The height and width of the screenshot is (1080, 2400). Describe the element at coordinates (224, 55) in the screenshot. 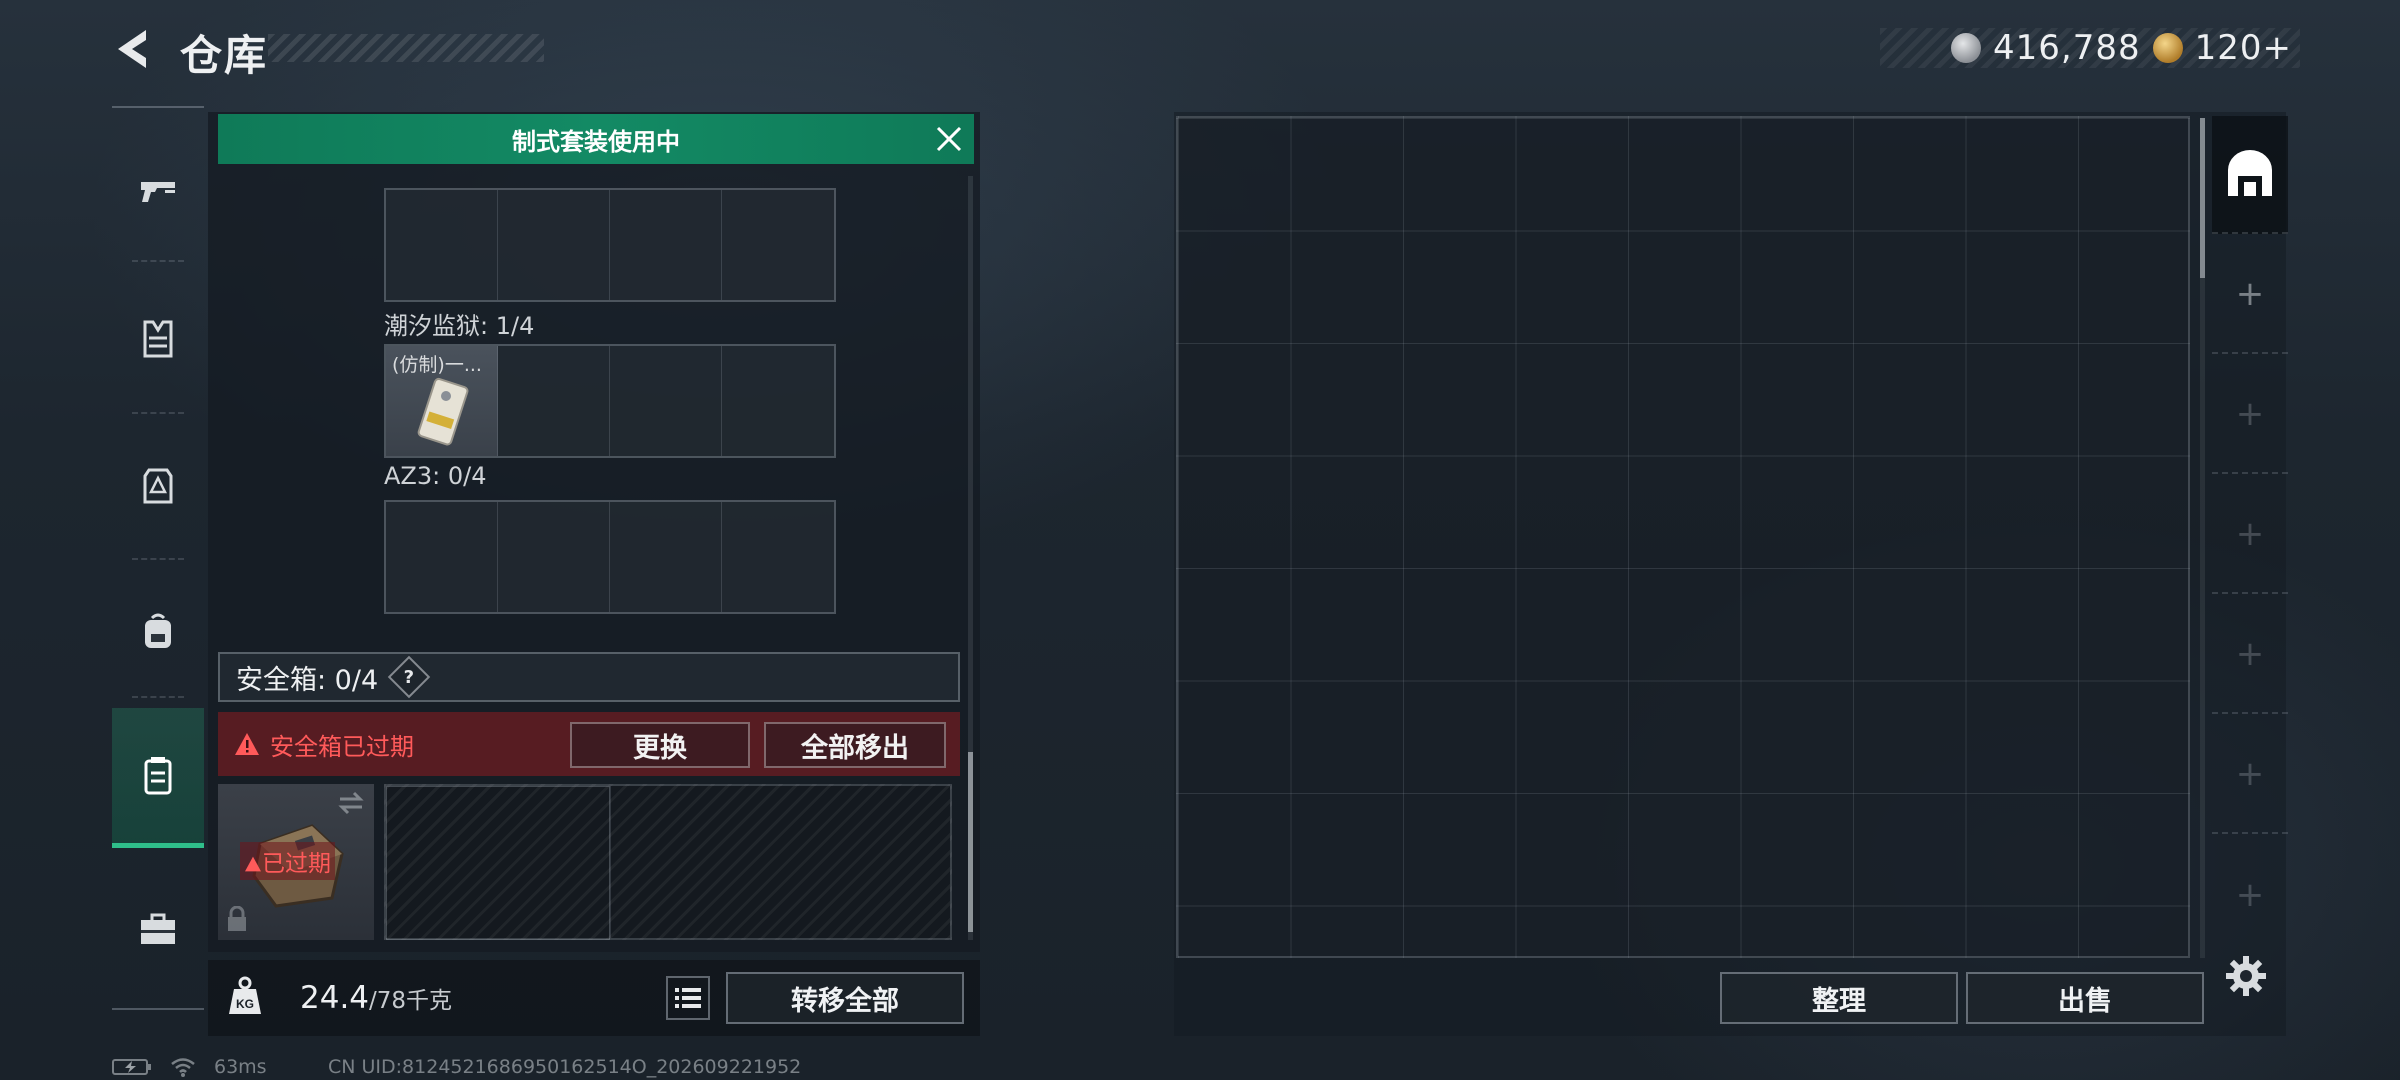

I see `page-title: 仓库` at that location.